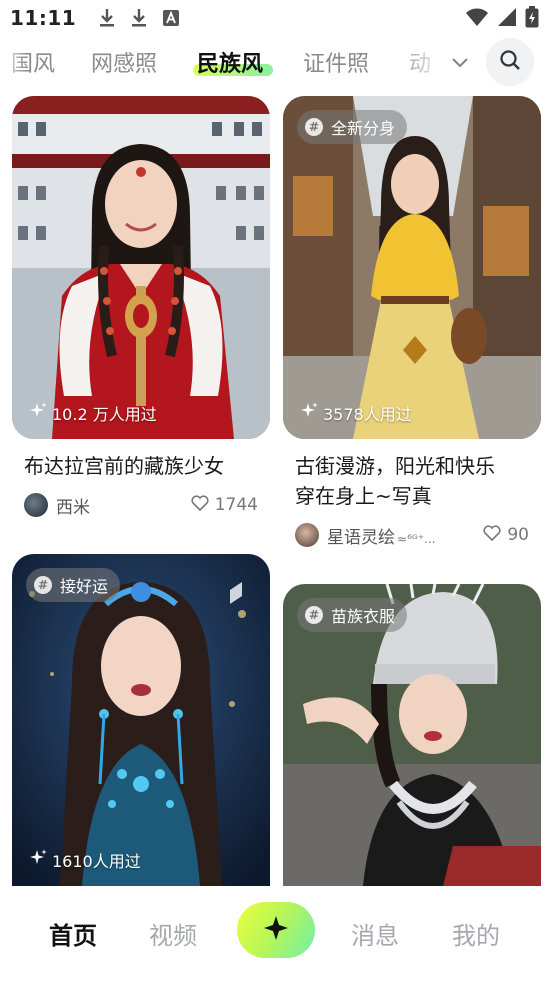  I want to click on tab-minzu: 民族风, so click(230, 62).